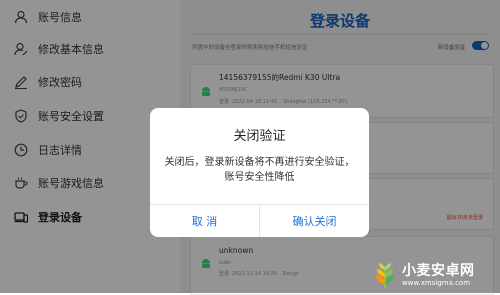 This screenshot has height=295, width=500. Describe the element at coordinates (259, 136) in the screenshot. I see `dialog-title: 关闭验证` at that location.